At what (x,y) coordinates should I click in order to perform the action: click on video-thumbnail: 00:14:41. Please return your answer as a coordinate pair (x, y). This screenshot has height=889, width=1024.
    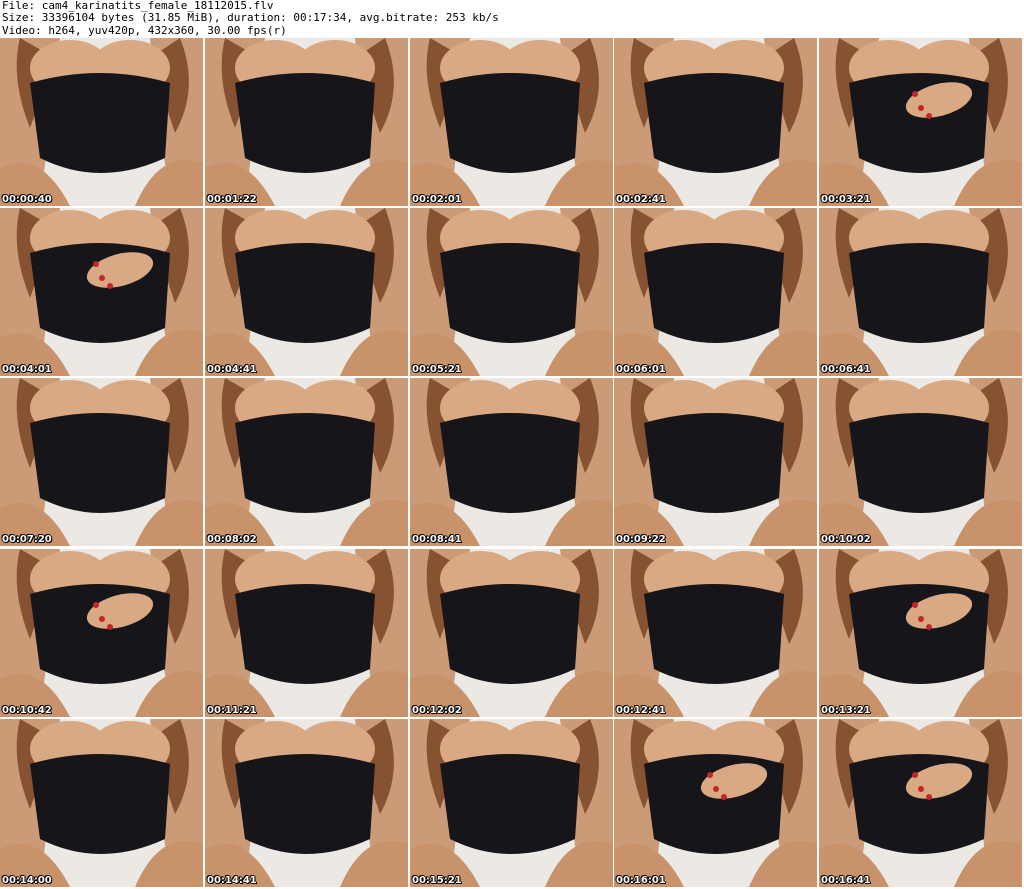
    Looking at the image, I should click on (306, 803).